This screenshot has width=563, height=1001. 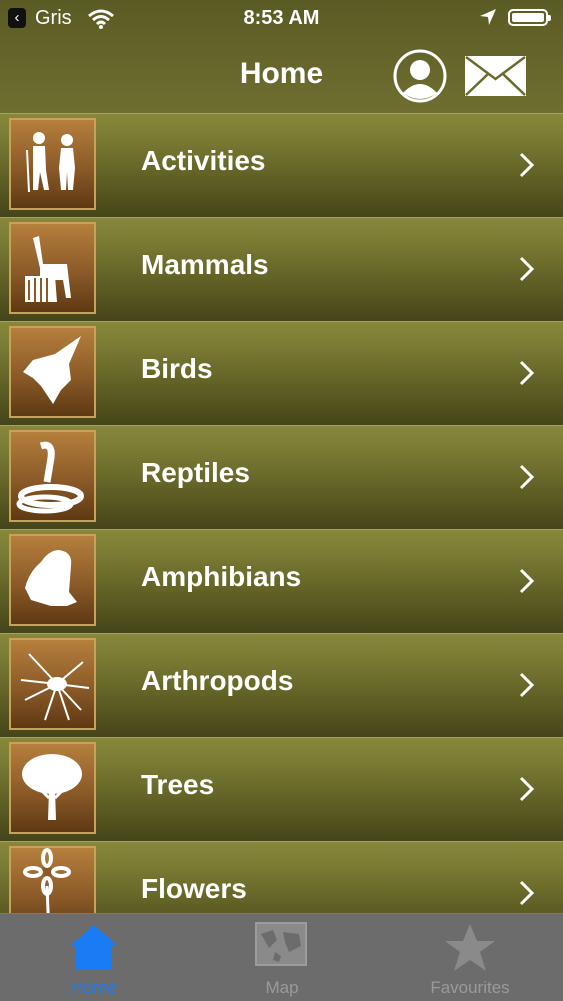 What do you see at coordinates (529, 17) in the screenshot?
I see `battery-icon` at bounding box center [529, 17].